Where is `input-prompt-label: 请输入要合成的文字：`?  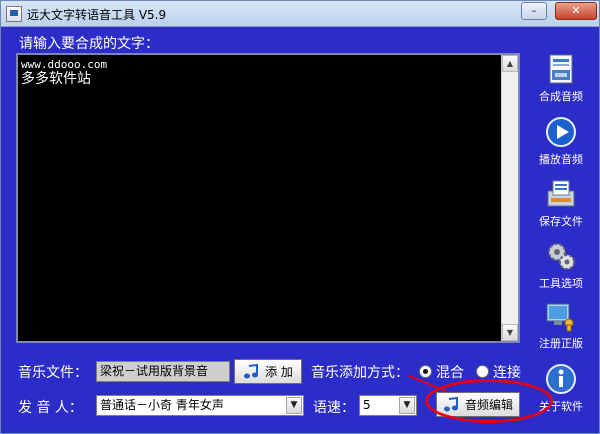 input-prompt-label: 请输入要合成的文字： is located at coordinates (89, 44).